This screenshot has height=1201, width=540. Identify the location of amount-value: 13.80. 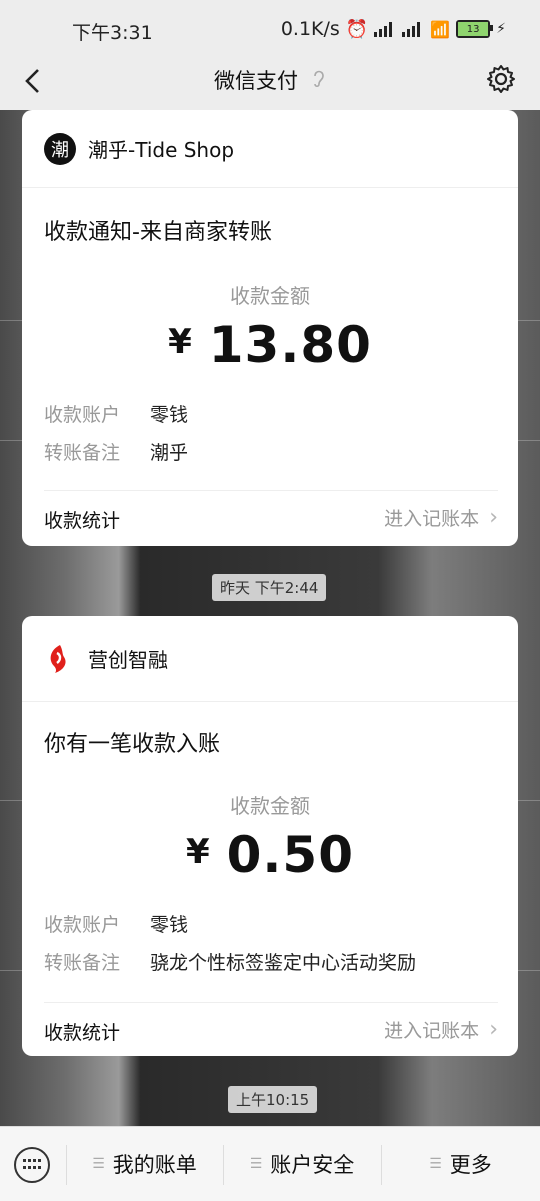
(290, 345).